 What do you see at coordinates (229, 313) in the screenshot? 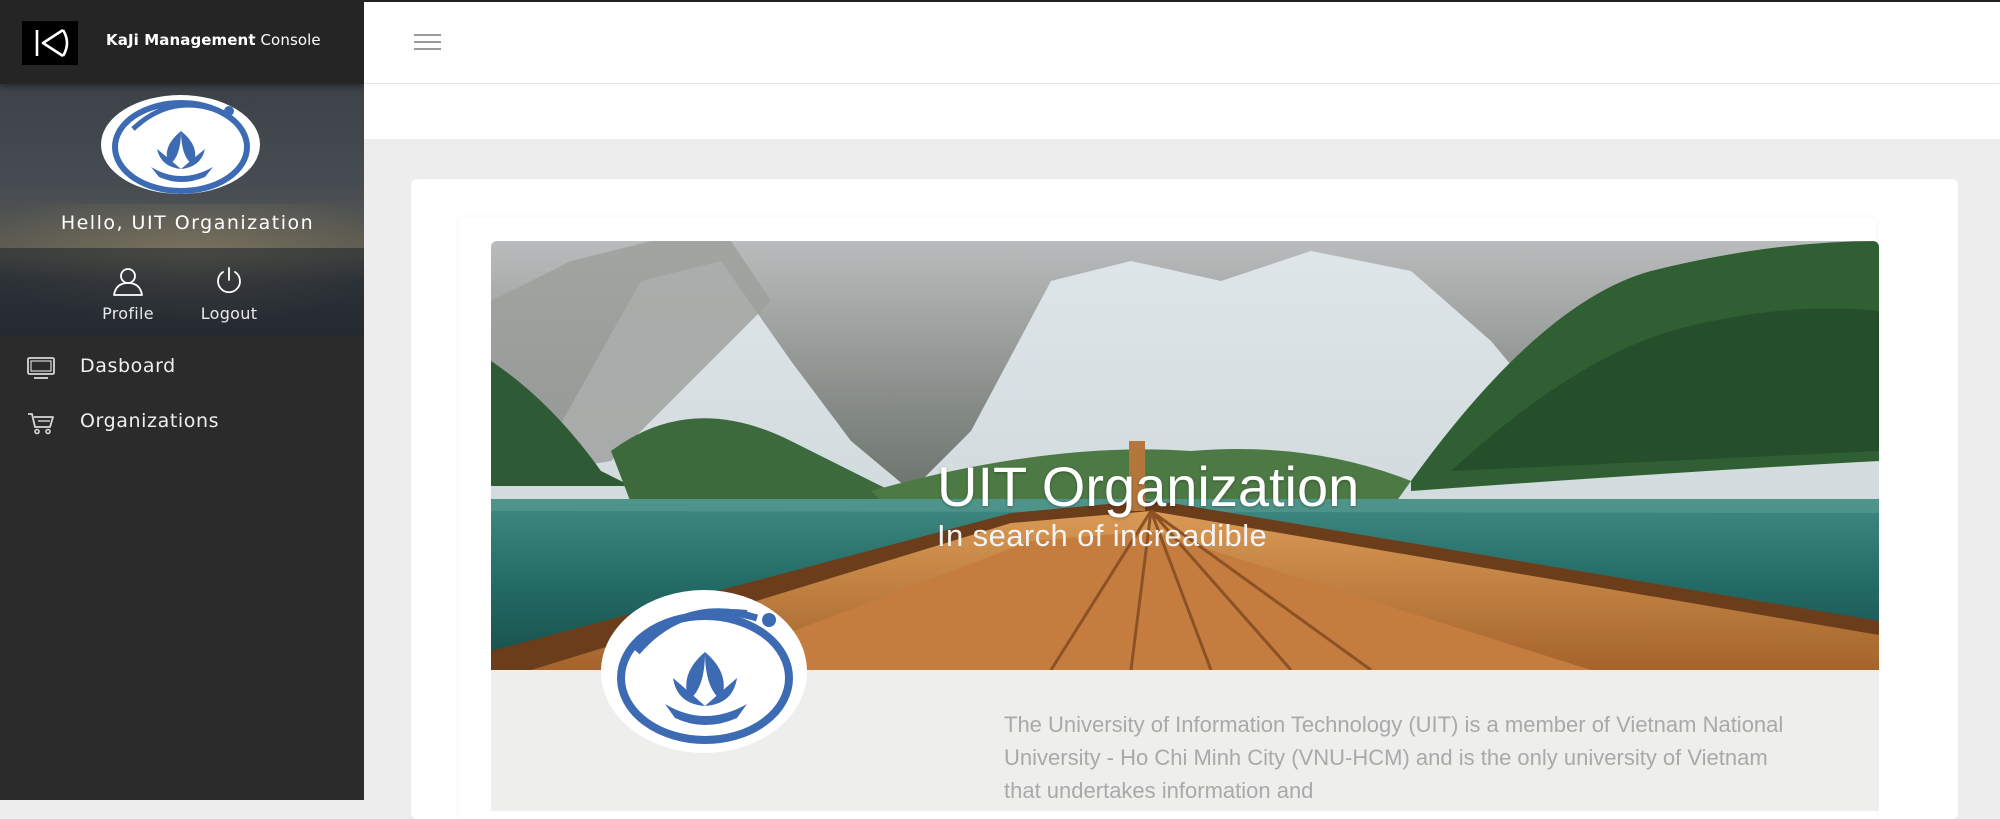
I see `logout-label: Logout` at bounding box center [229, 313].